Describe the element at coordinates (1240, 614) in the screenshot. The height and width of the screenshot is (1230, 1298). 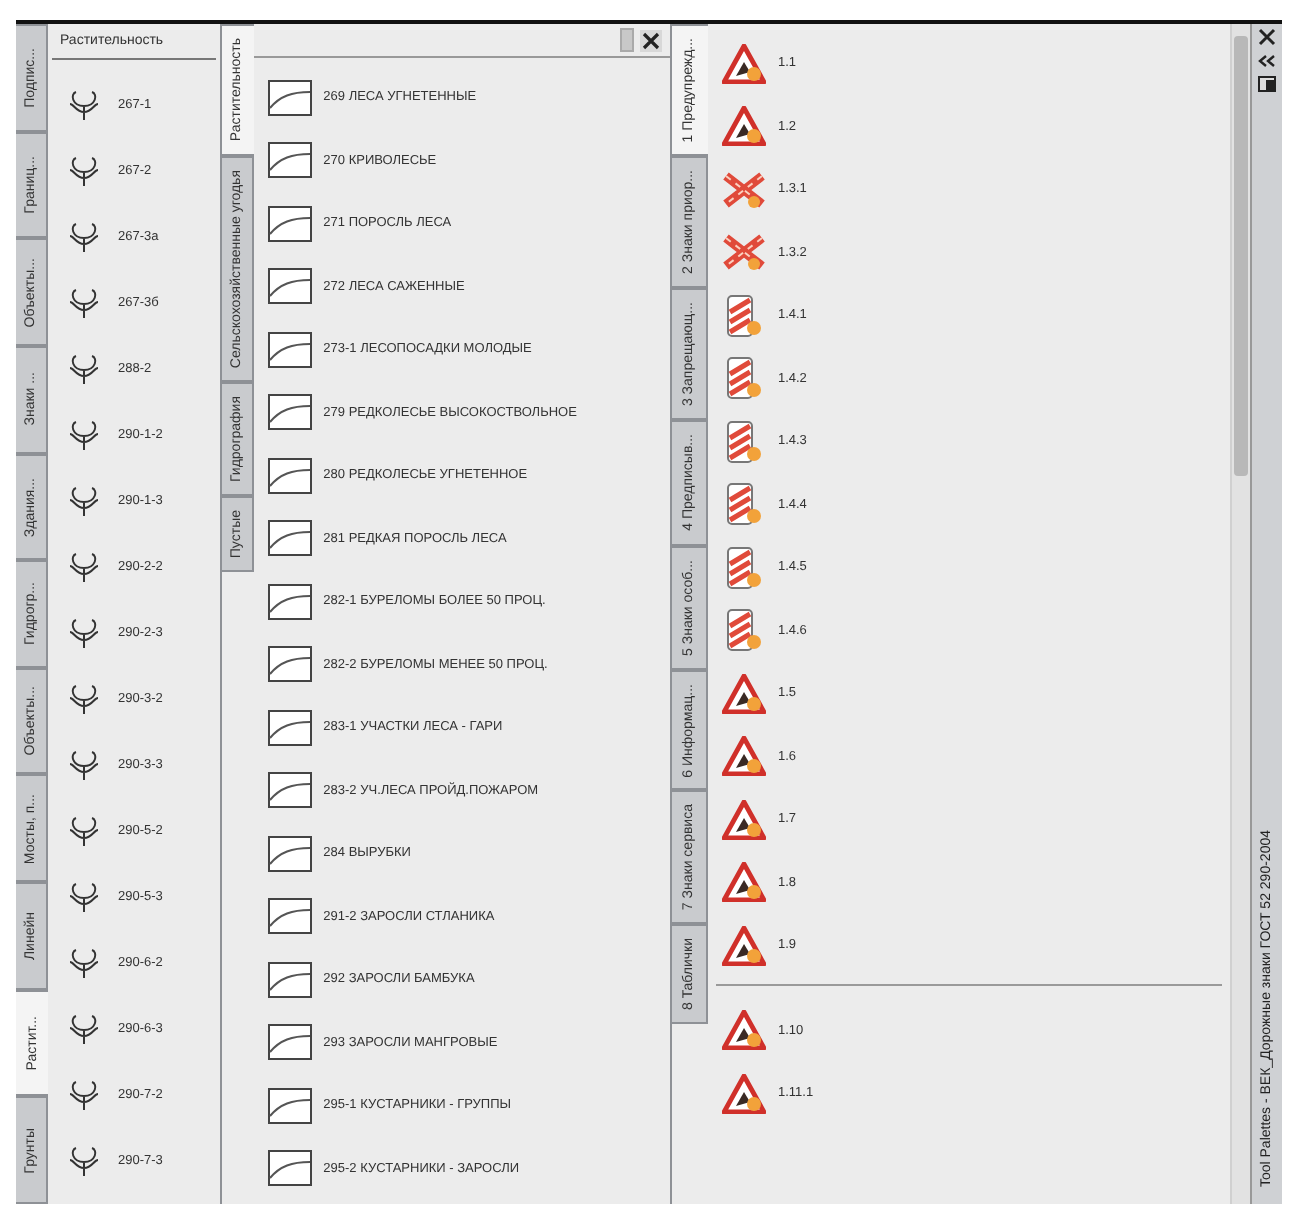
I see `scroll-bar` at that location.